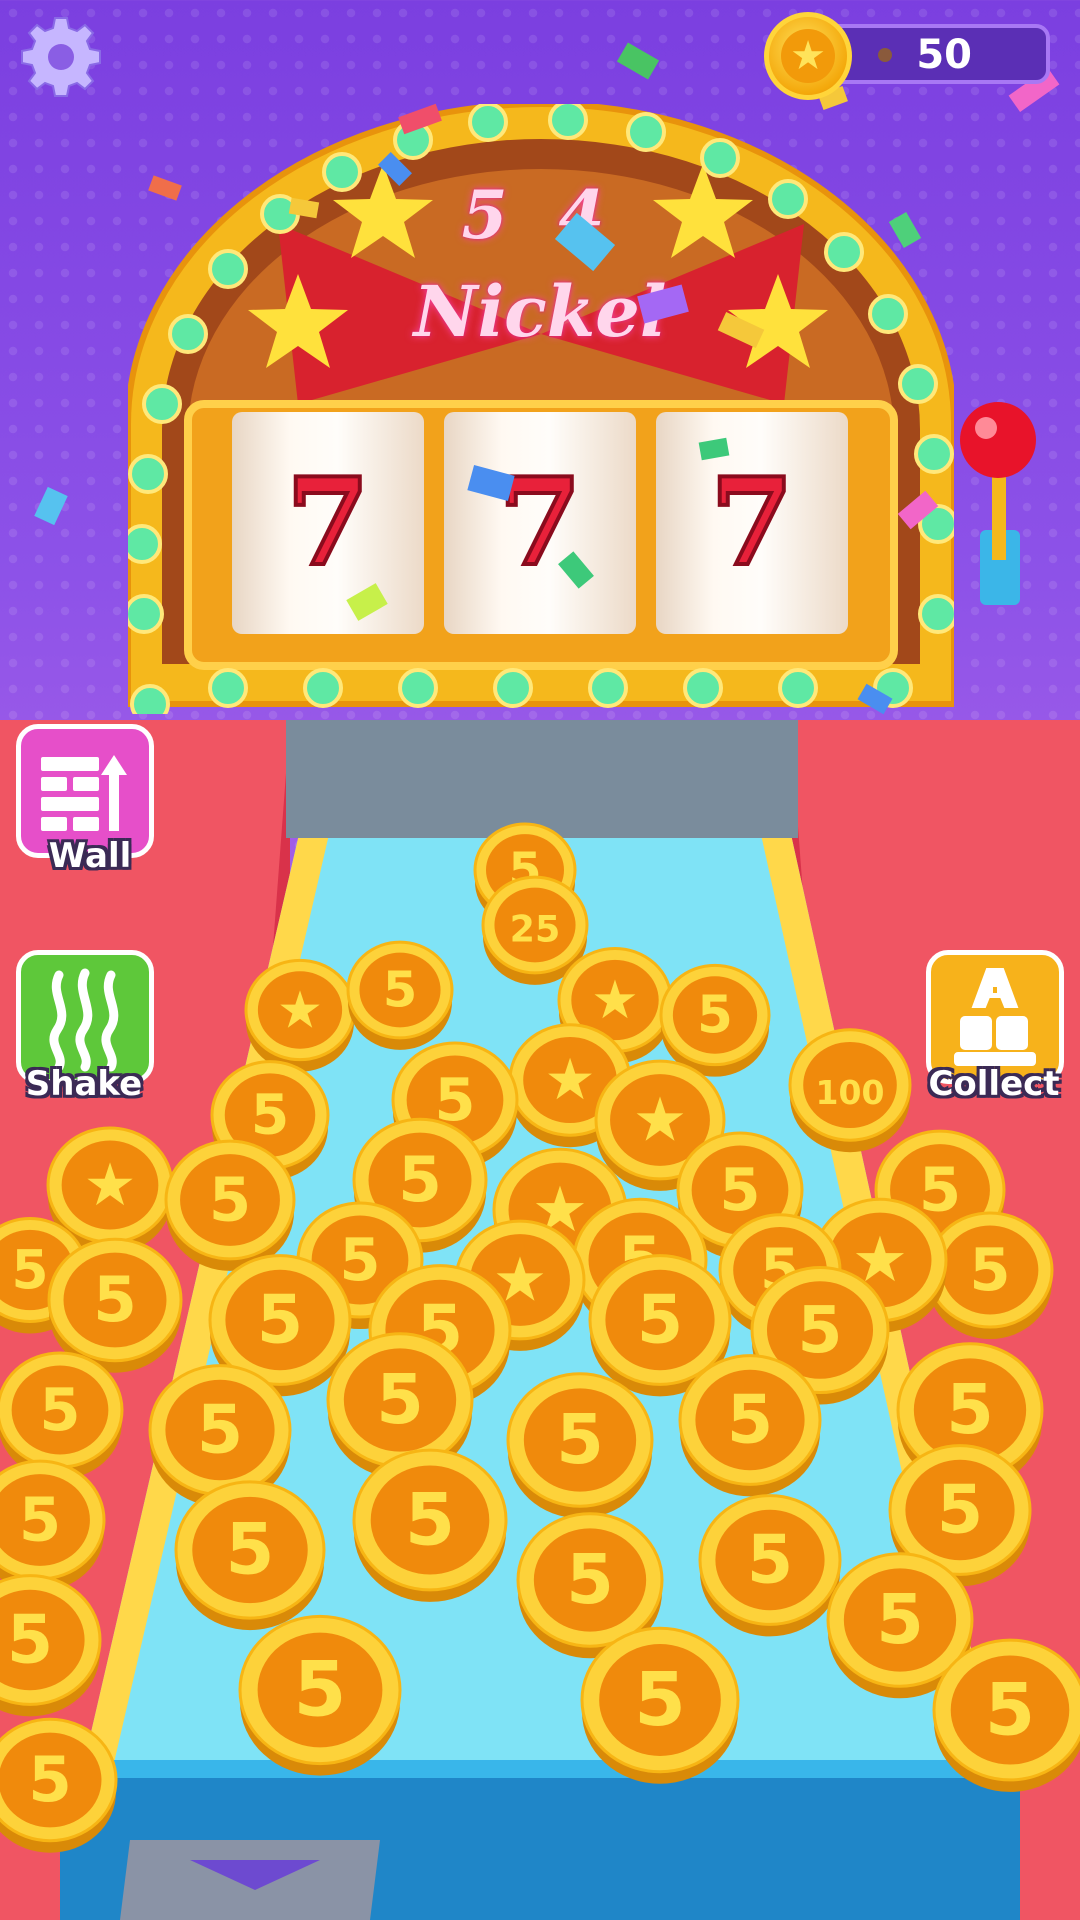 Image resolution: width=1080 pixels, height=1920 pixels. I want to click on coin: 100, so click(850, 1090).